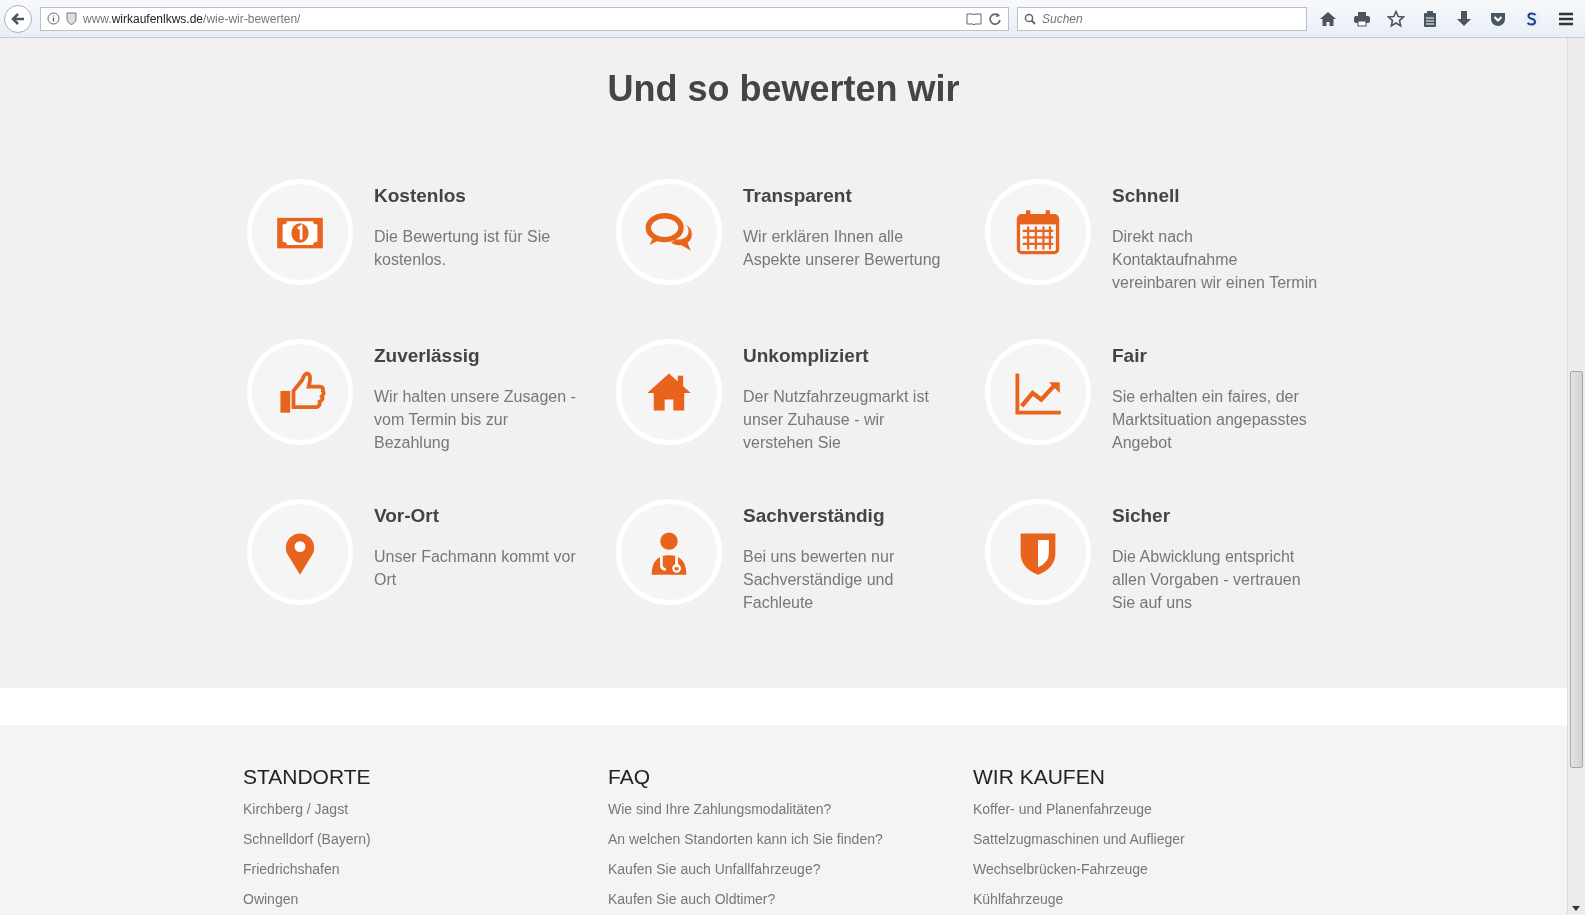 The width and height of the screenshot is (1585, 915). I want to click on back-arrow-icon, so click(18, 18).